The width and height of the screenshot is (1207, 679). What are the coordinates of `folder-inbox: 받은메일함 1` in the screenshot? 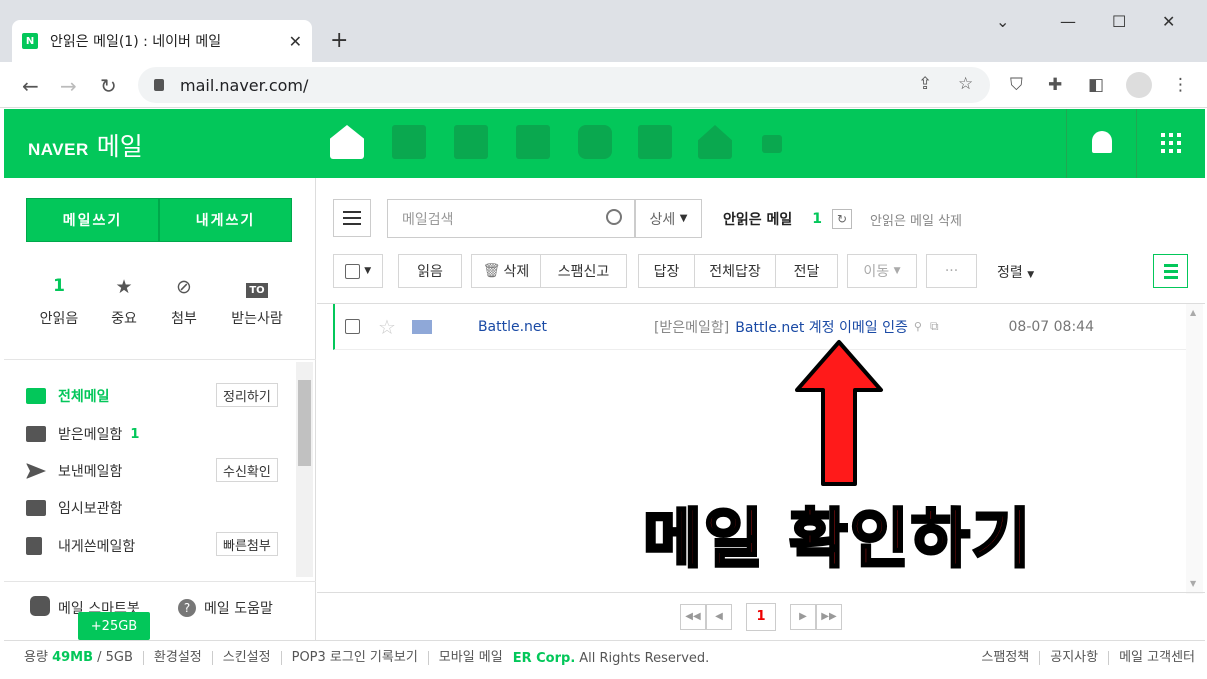 It's located at (82, 434).